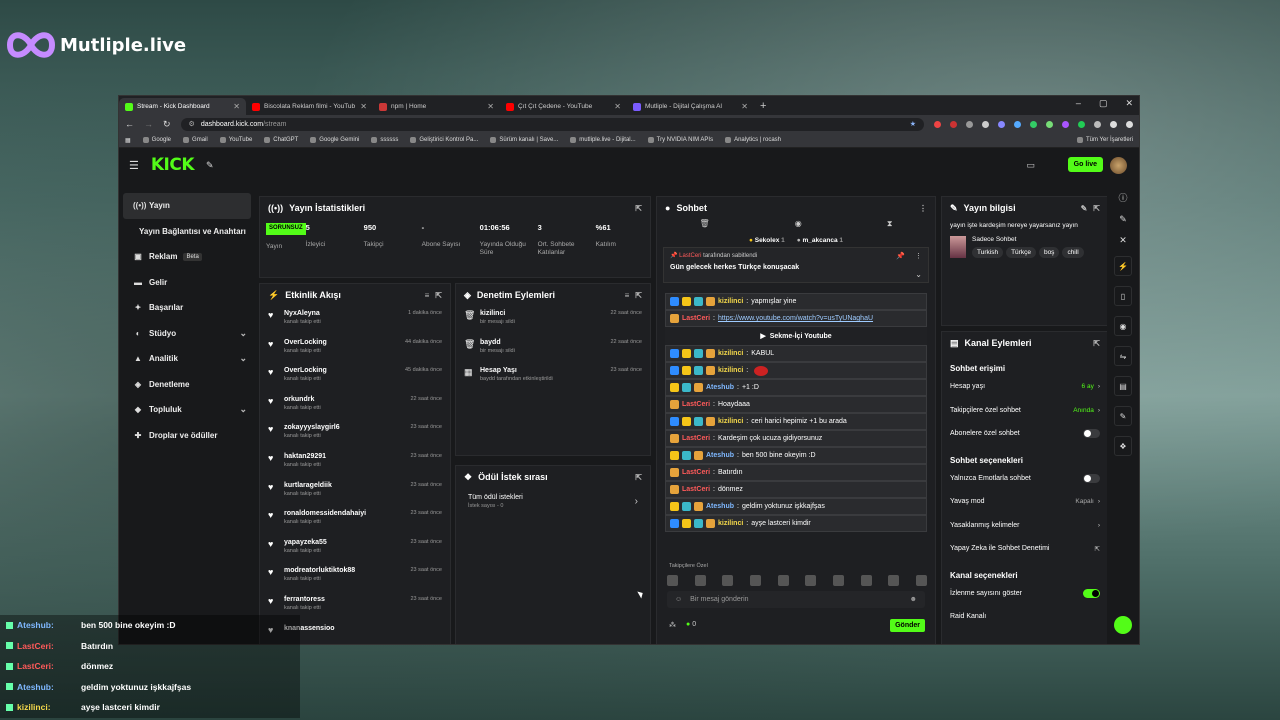 The width and height of the screenshot is (1280, 720). I want to click on back-icon: ←, so click(129, 124).